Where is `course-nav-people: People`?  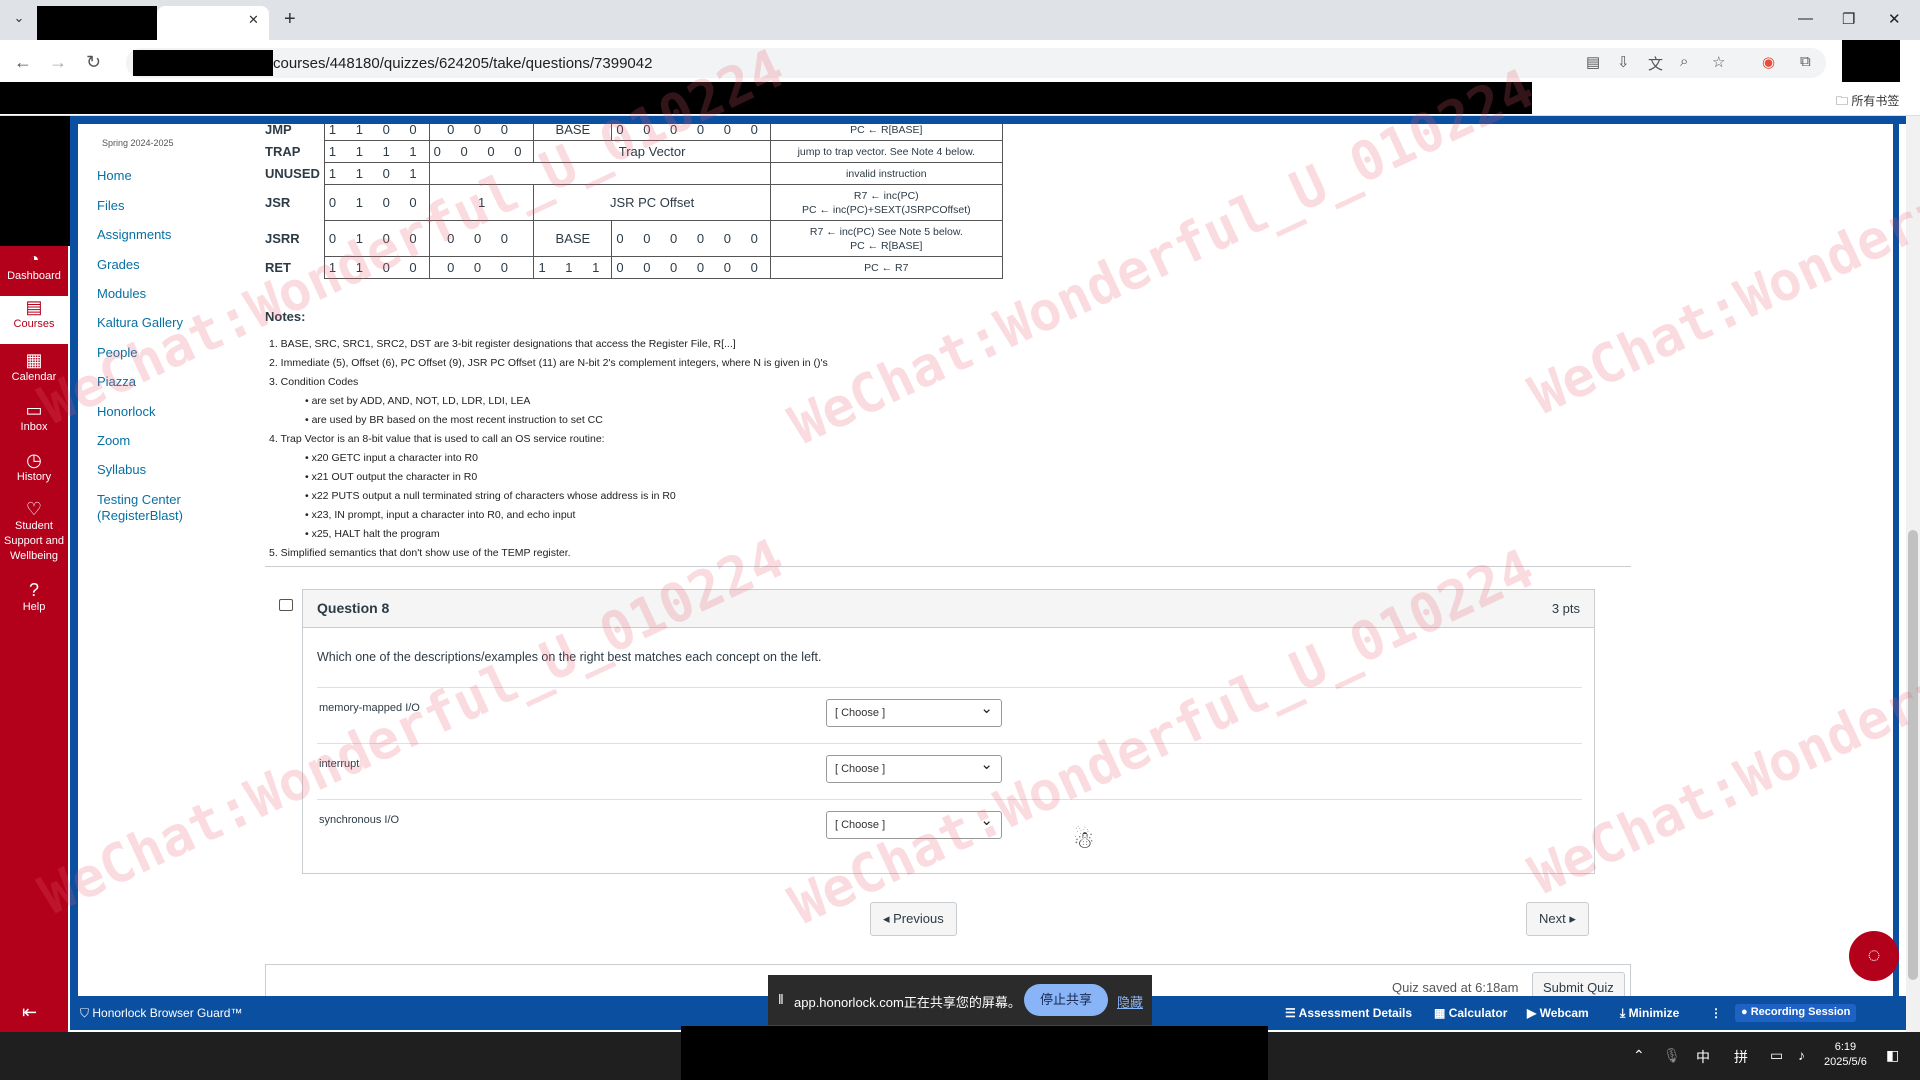 course-nav-people: People is located at coordinates (117, 353).